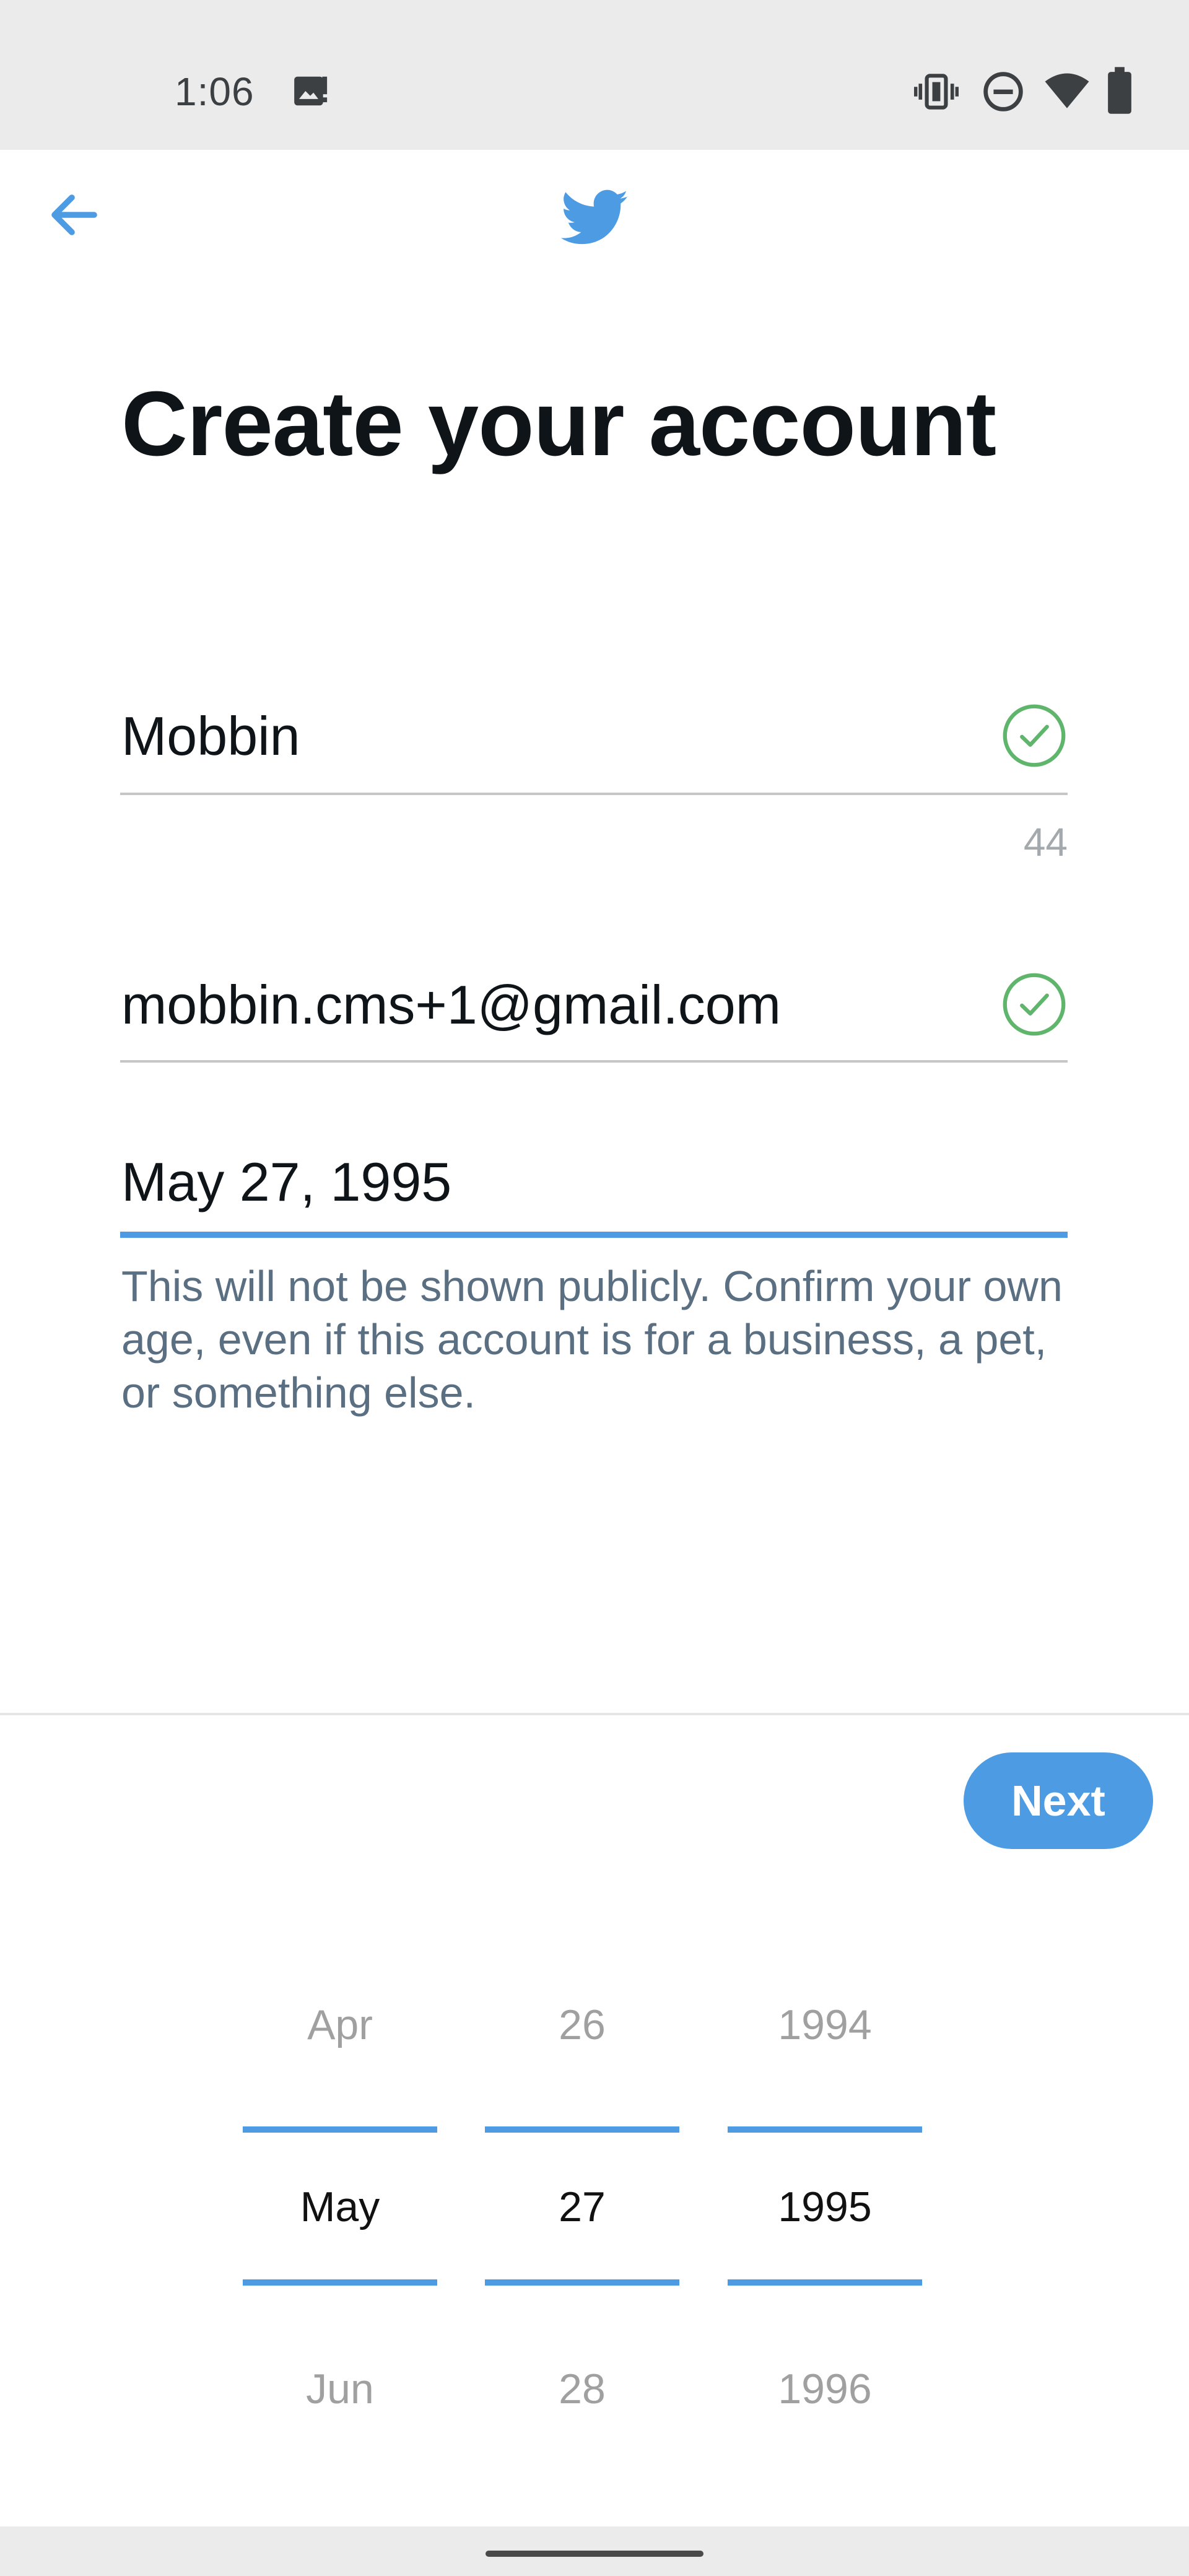 This screenshot has width=1189, height=2576. Describe the element at coordinates (825, 2025) in the screenshot. I see `picker-year-prev: 1994` at that location.